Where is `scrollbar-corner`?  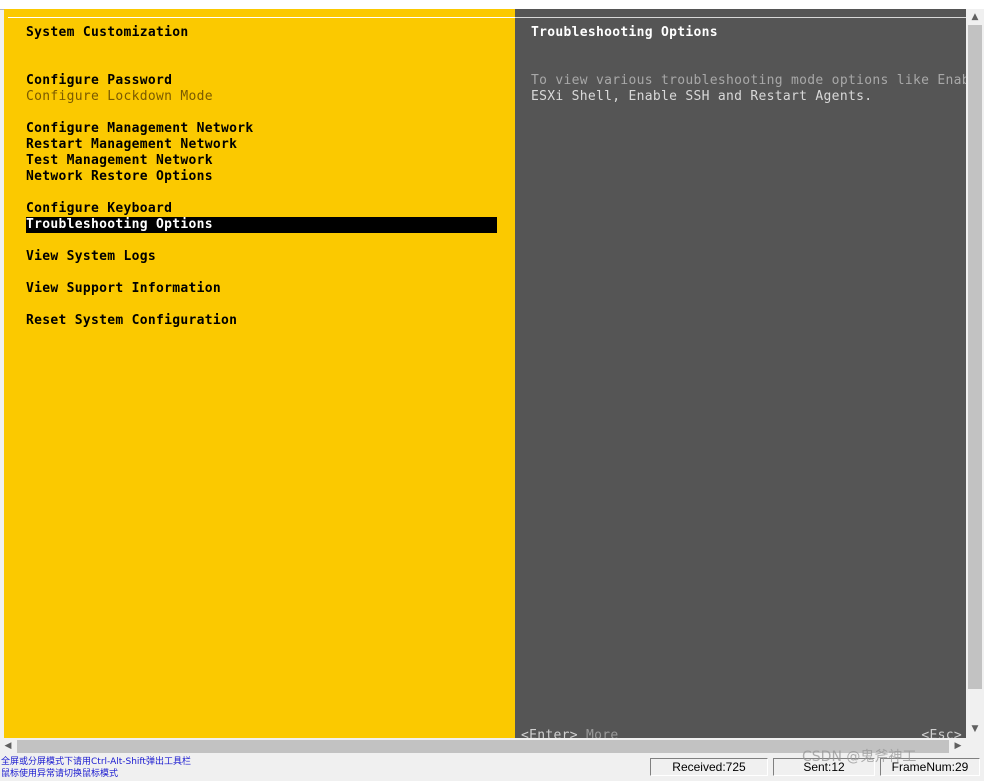 scrollbar-corner is located at coordinates (975, 746).